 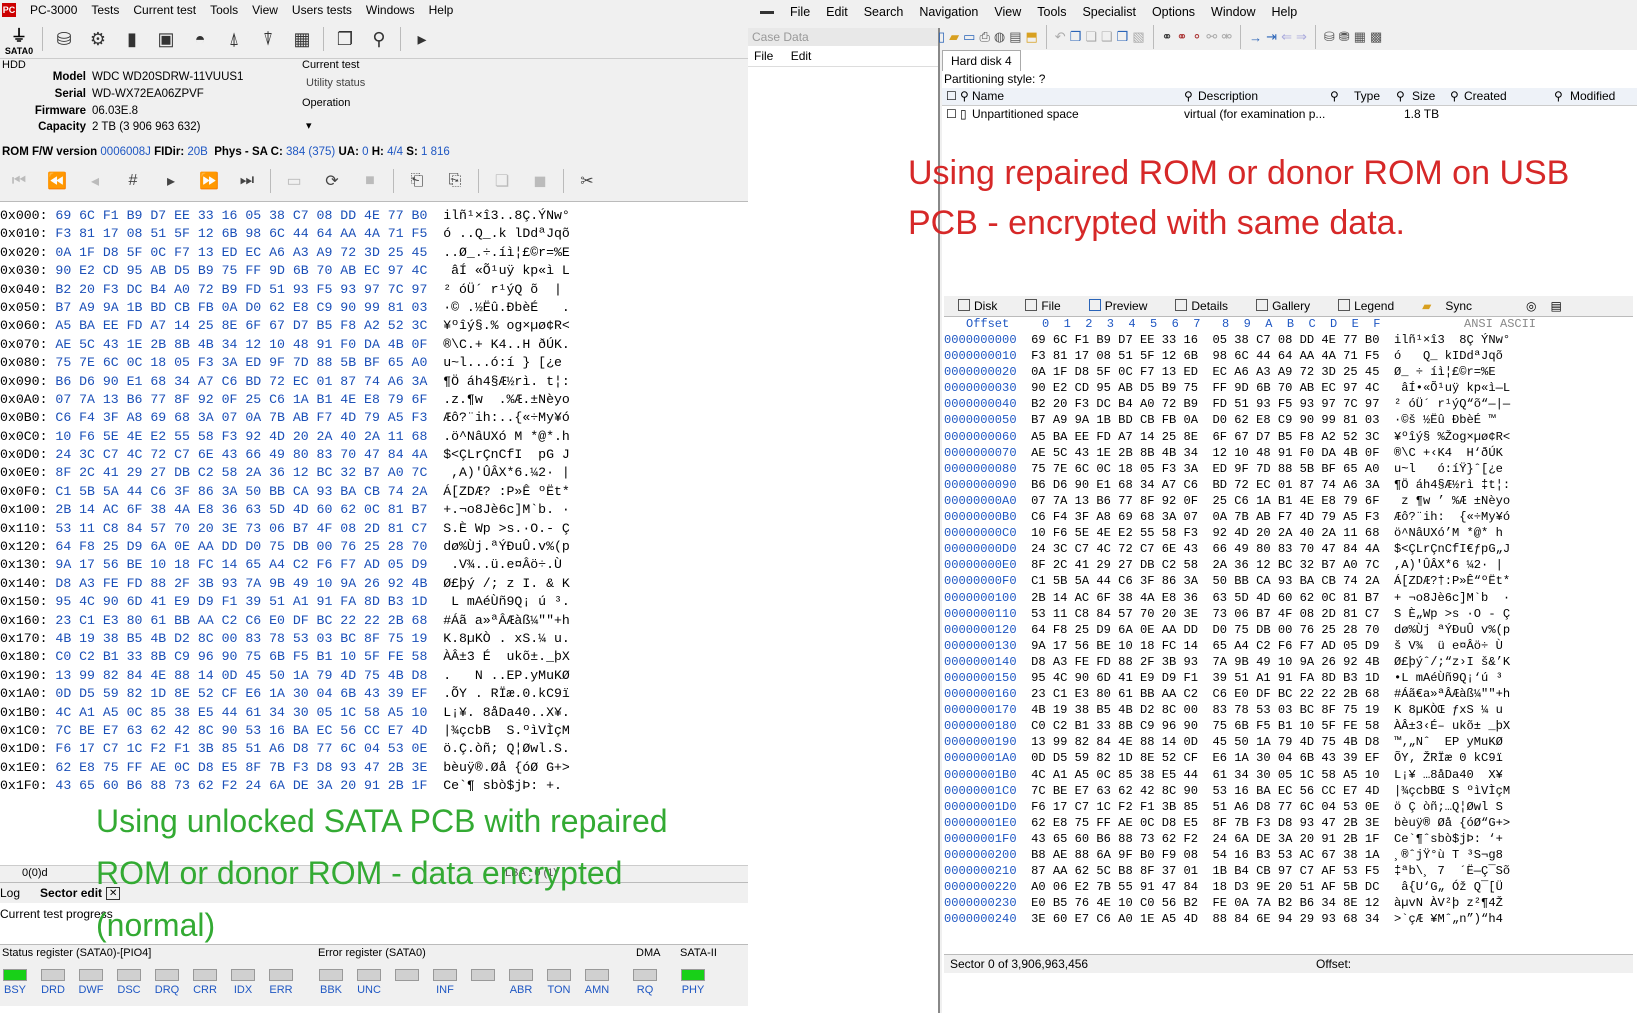 I want to click on hex-ascii: Ø_ ÷ íì¦£©r=%E, so click(x=1445, y=372).